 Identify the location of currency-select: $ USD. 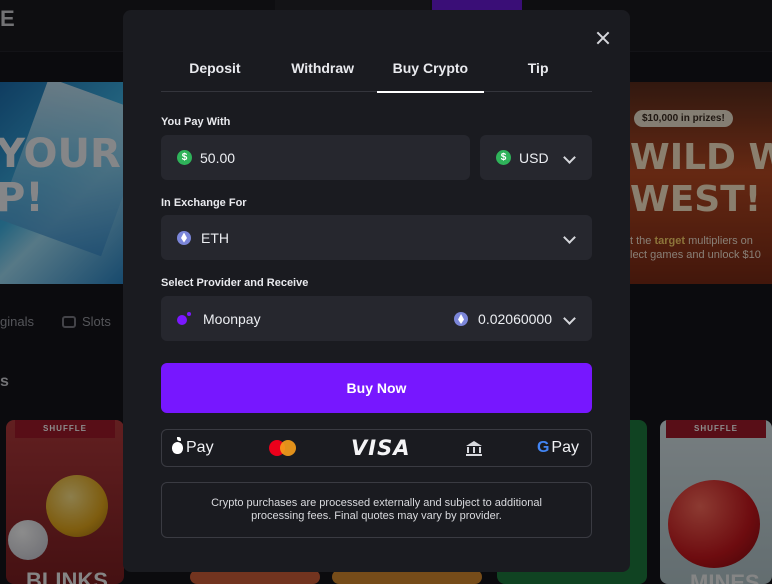
(536, 157).